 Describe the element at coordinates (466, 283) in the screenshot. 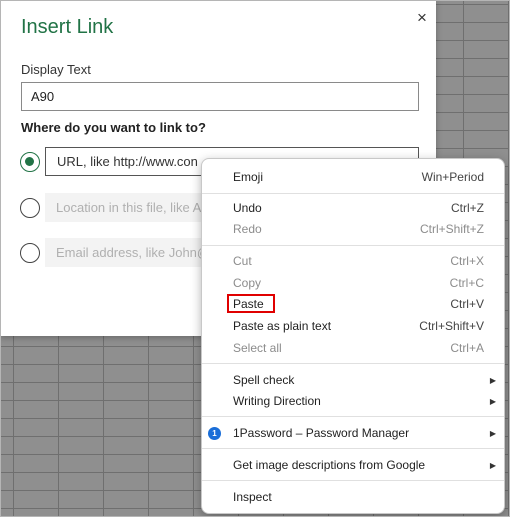

I see `menu-item-shortcut: Ctrl+C` at that location.